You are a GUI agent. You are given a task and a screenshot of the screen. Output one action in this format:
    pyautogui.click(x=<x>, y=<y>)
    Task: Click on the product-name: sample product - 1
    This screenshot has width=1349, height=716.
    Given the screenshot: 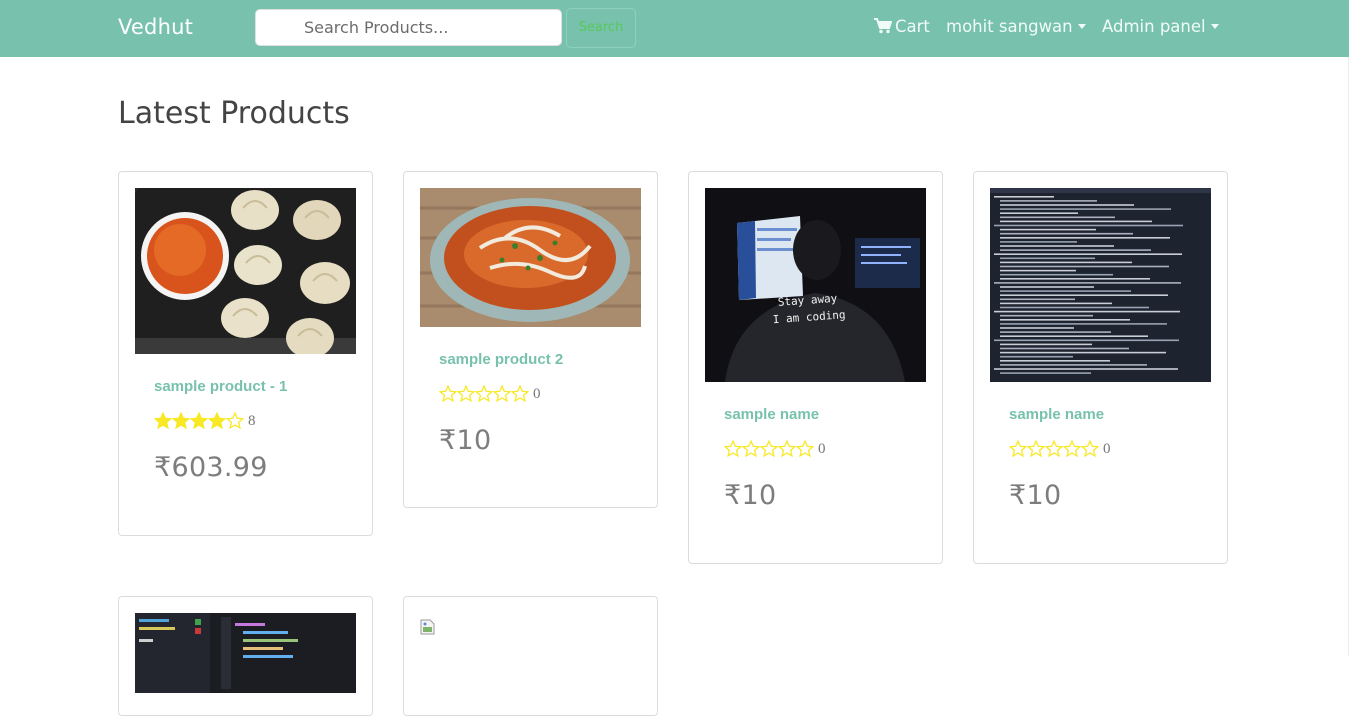 What is the action you would take?
    pyautogui.click(x=220, y=386)
    